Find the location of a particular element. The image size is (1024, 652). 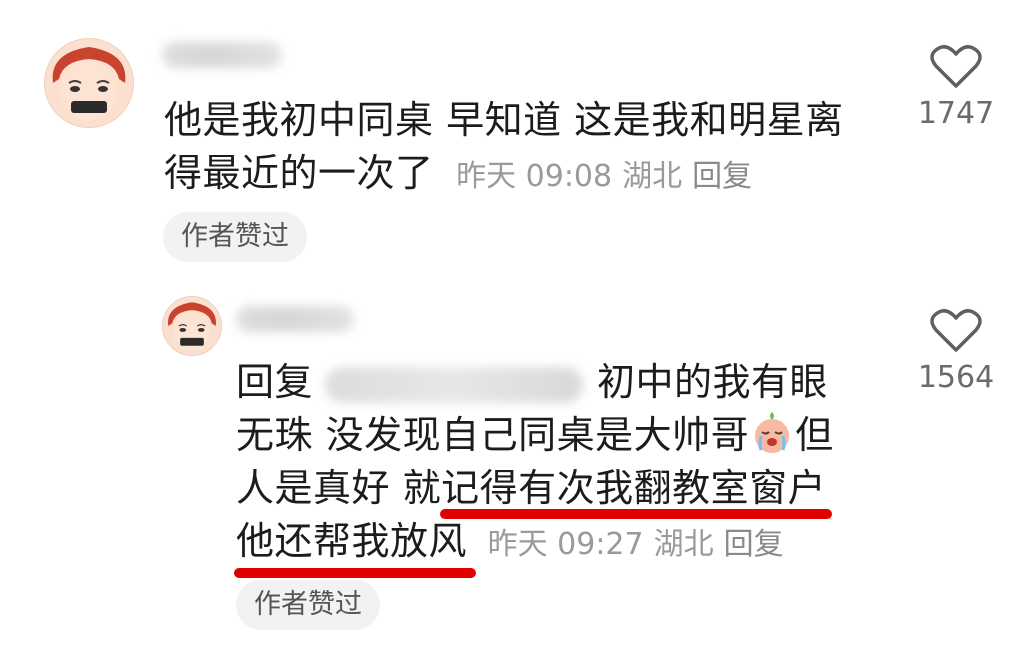

comment-line: 得最近的一次了 昨天 09:08 湖北 回复 is located at coordinates (524, 175).